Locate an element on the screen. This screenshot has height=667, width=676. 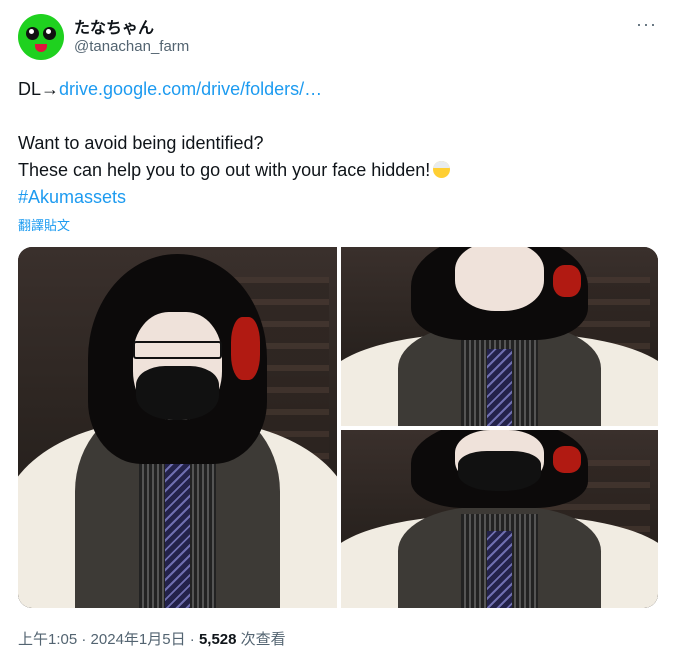
avatar-right-eye is located at coordinates (49, 33).